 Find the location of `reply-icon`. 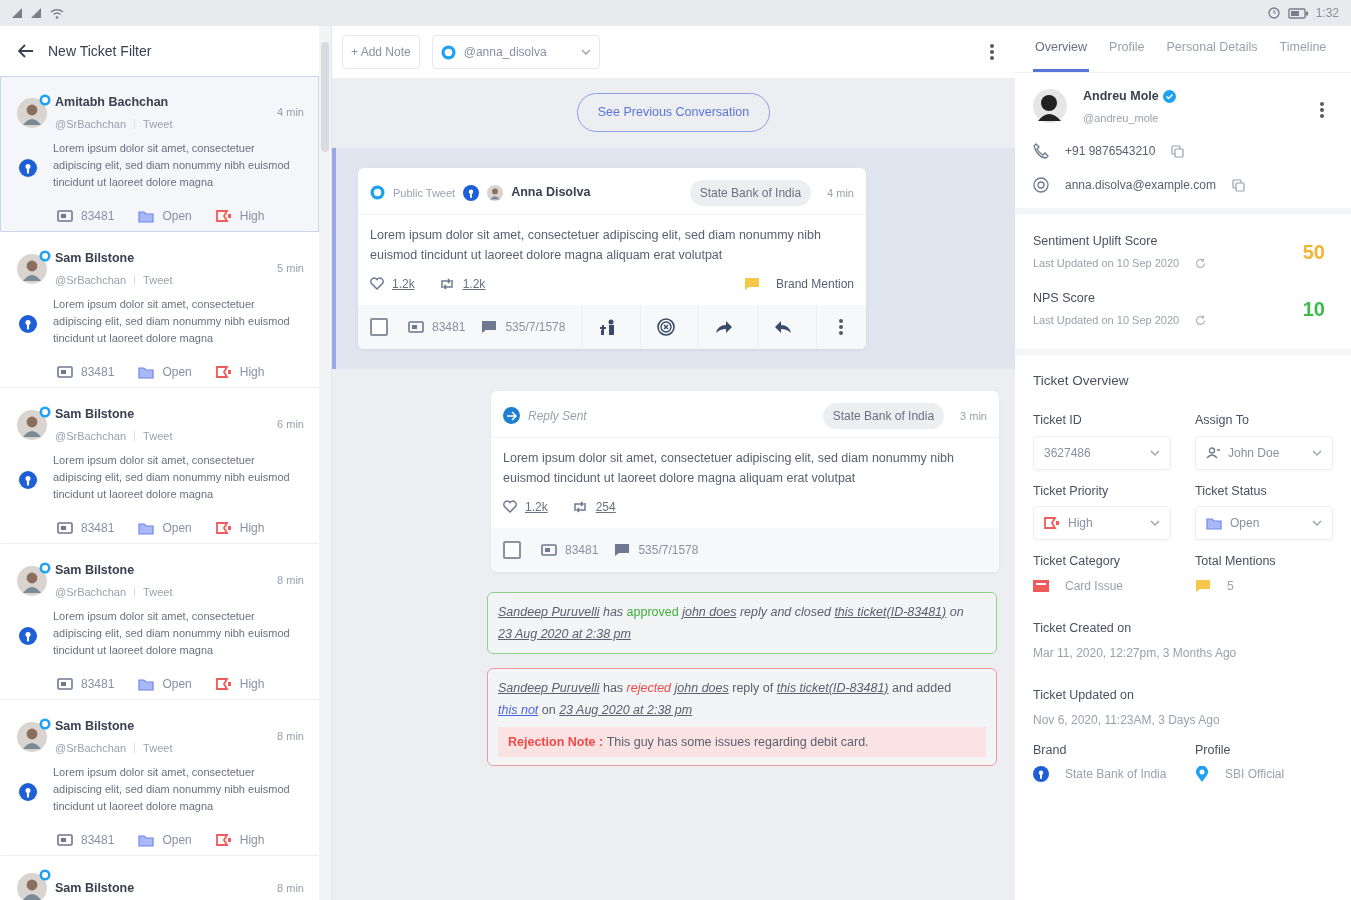

reply-icon is located at coordinates (782, 326).